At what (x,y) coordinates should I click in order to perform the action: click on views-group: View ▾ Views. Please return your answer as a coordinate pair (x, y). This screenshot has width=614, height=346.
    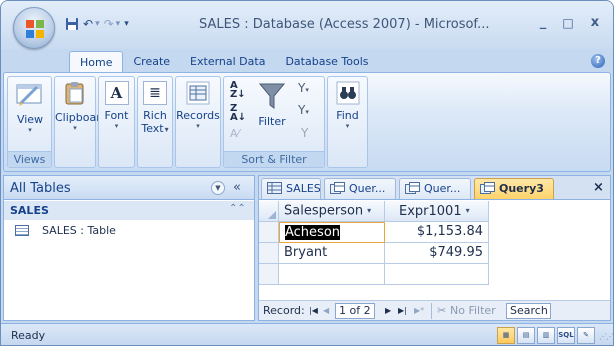
    Looking at the image, I should click on (29, 122).